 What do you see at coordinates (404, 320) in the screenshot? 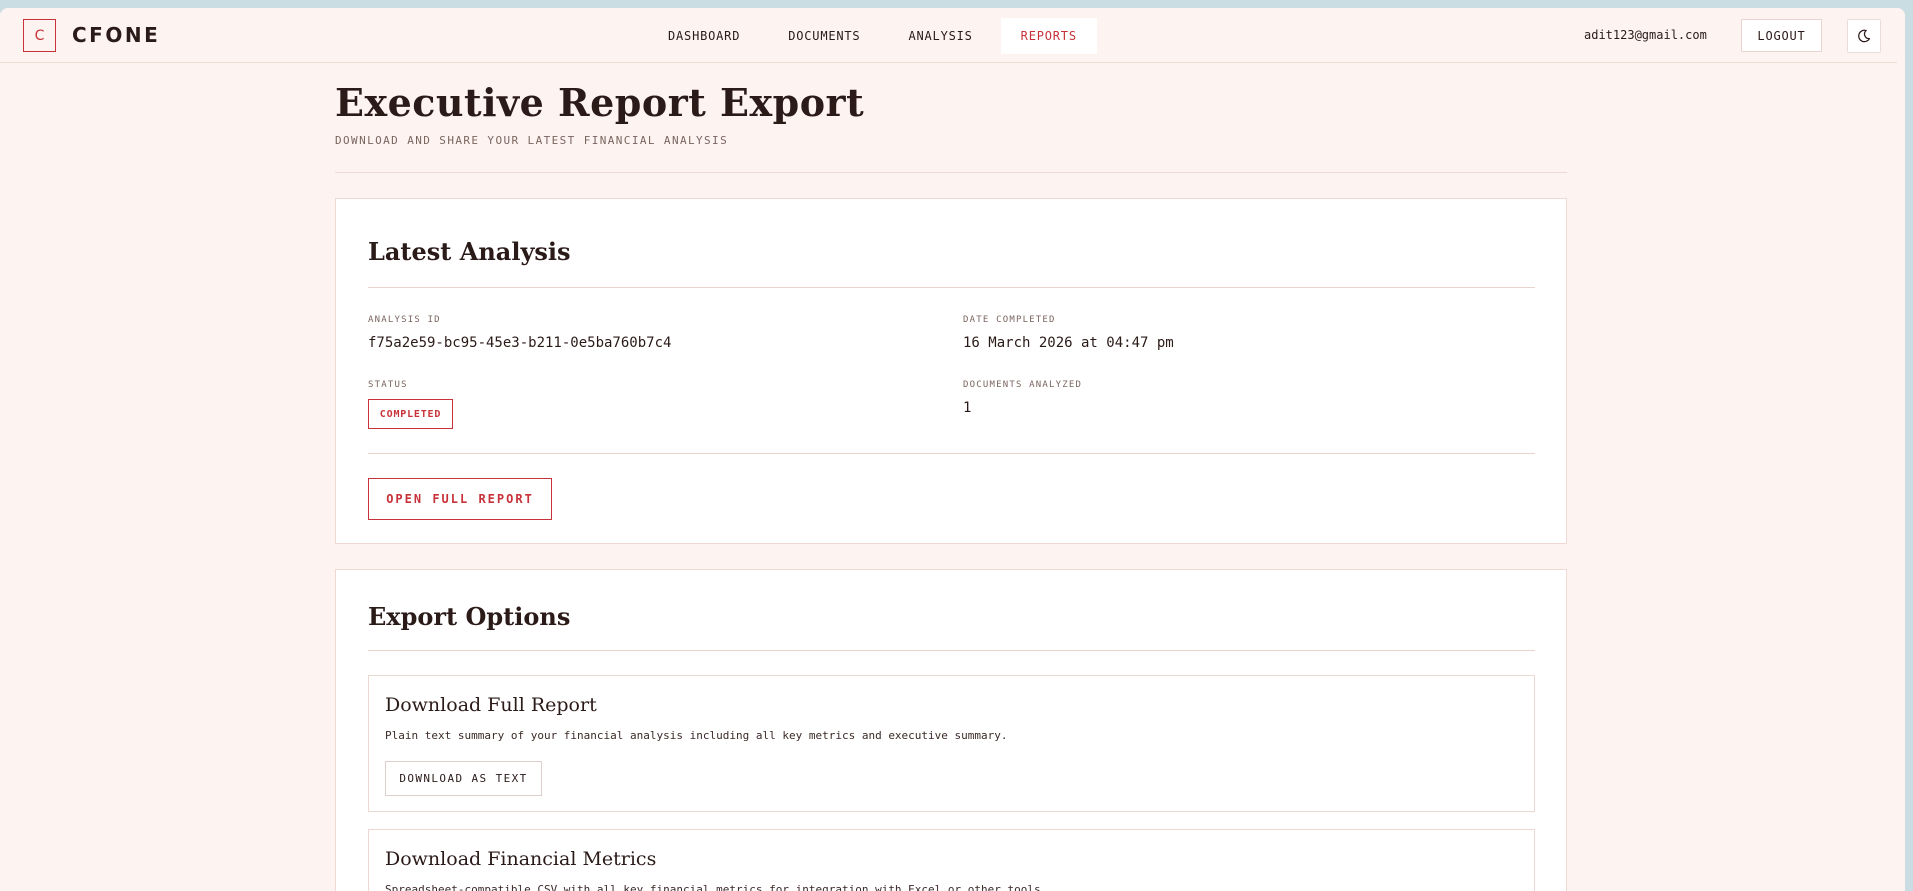
I see `analysis-id-label: ANALYSIS ID` at bounding box center [404, 320].